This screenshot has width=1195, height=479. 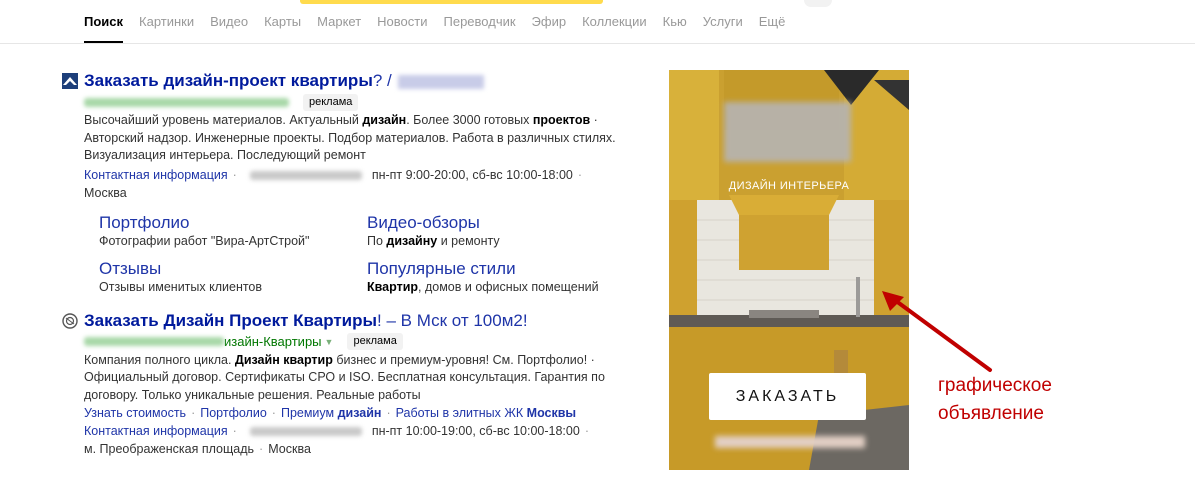 I want to click on result-title-tail: ? /, so click(x=382, y=80).